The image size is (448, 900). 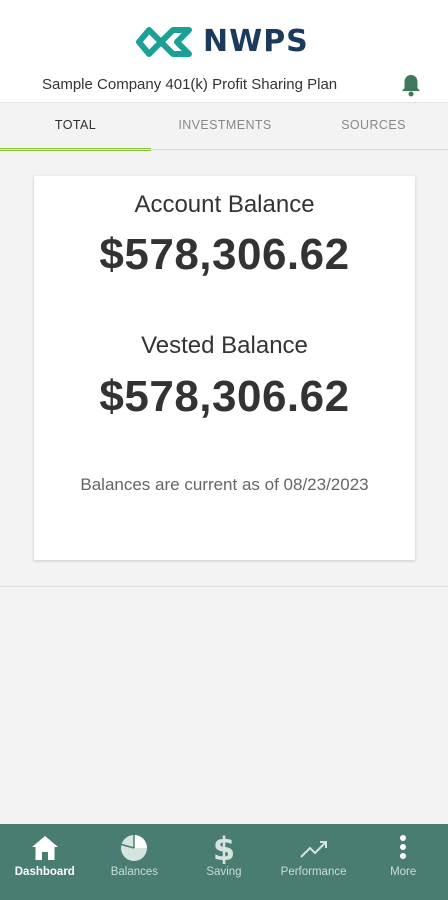 What do you see at coordinates (224, 204) in the screenshot?
I see `account-balance-label: Account Balance` at bounding box center [224, 204].